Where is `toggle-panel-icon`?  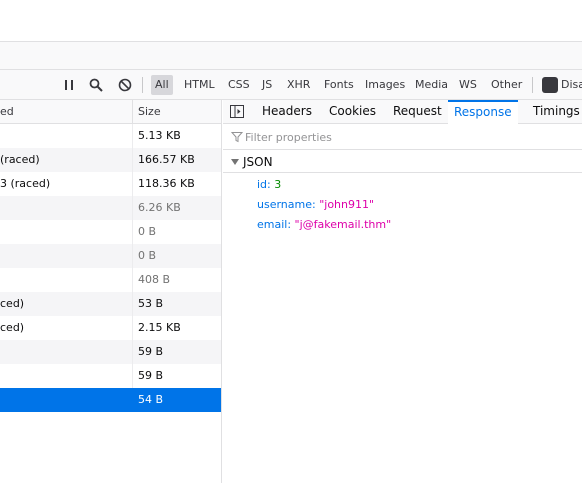
toggle-panel-icon is located at coordinates (237, 111).